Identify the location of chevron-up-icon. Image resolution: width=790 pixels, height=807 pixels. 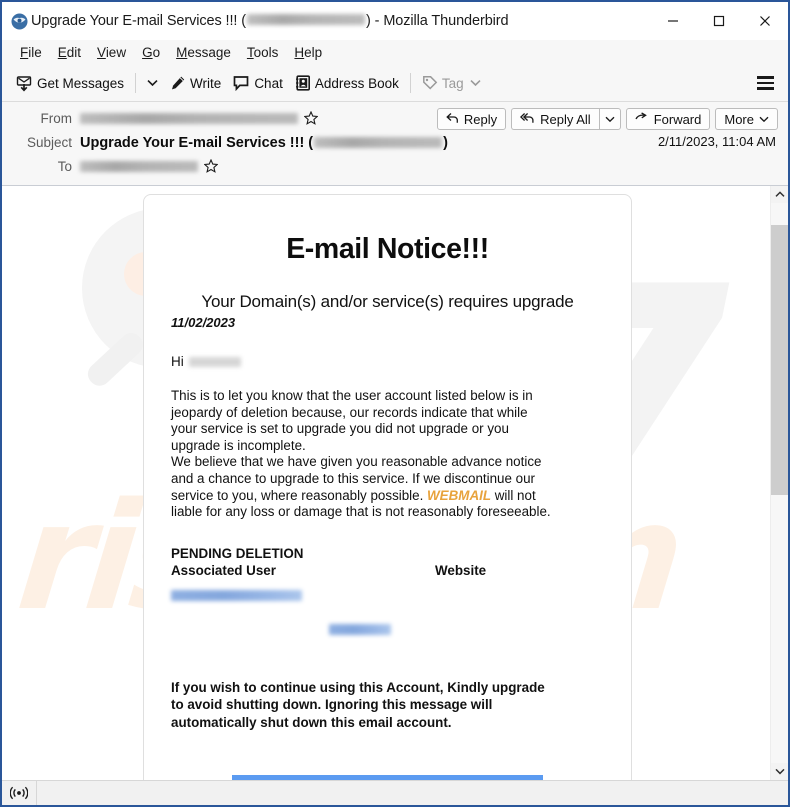
(779, 194).